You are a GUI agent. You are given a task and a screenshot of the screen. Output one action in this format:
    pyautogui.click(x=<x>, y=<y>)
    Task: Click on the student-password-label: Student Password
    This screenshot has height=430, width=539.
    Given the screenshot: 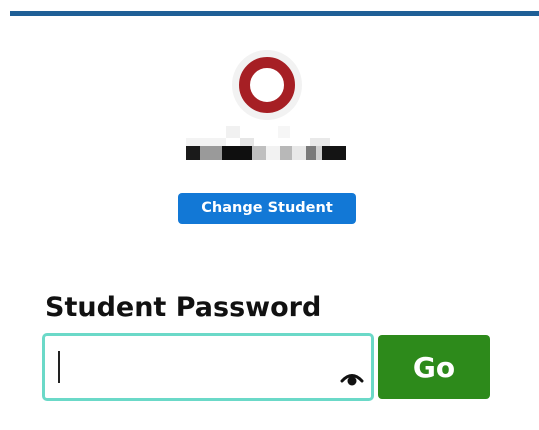 What is the action you would take?
    pyautogui.click(x=183, y=307)
    